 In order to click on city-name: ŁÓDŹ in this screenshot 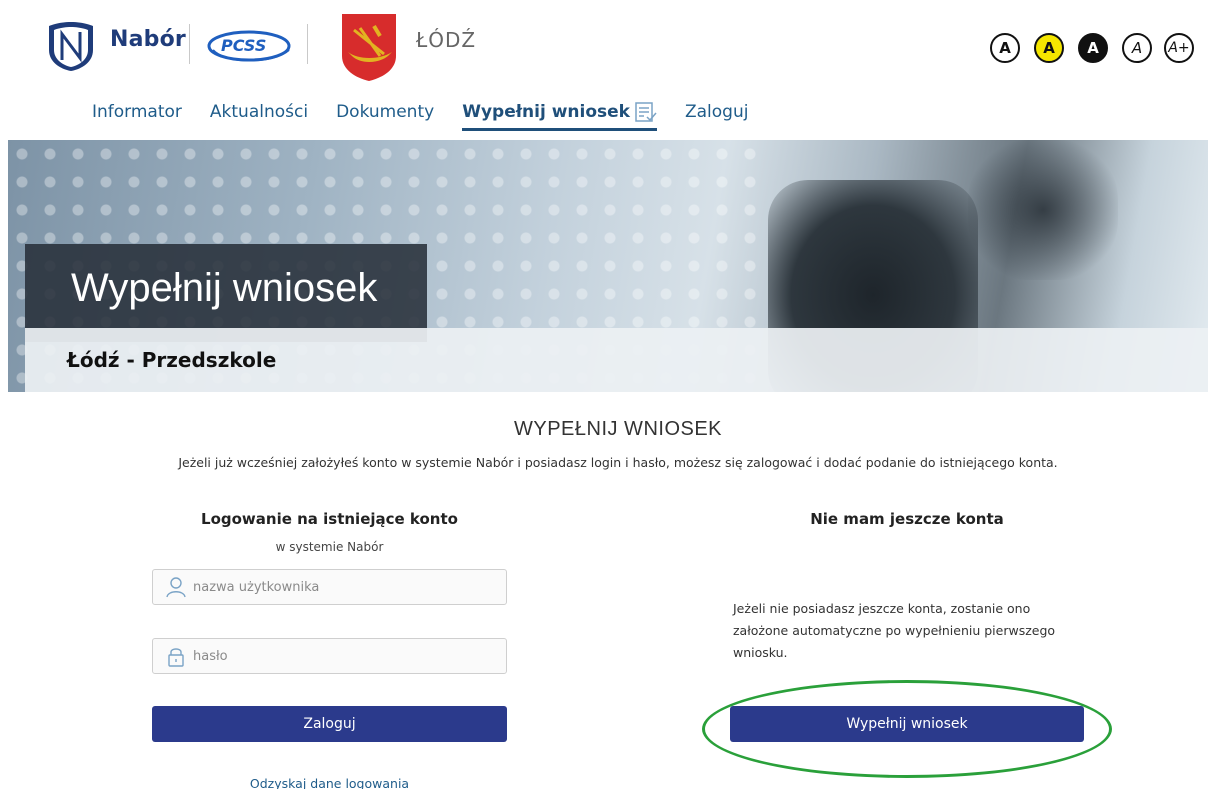, I will do `click(446, 40)`.